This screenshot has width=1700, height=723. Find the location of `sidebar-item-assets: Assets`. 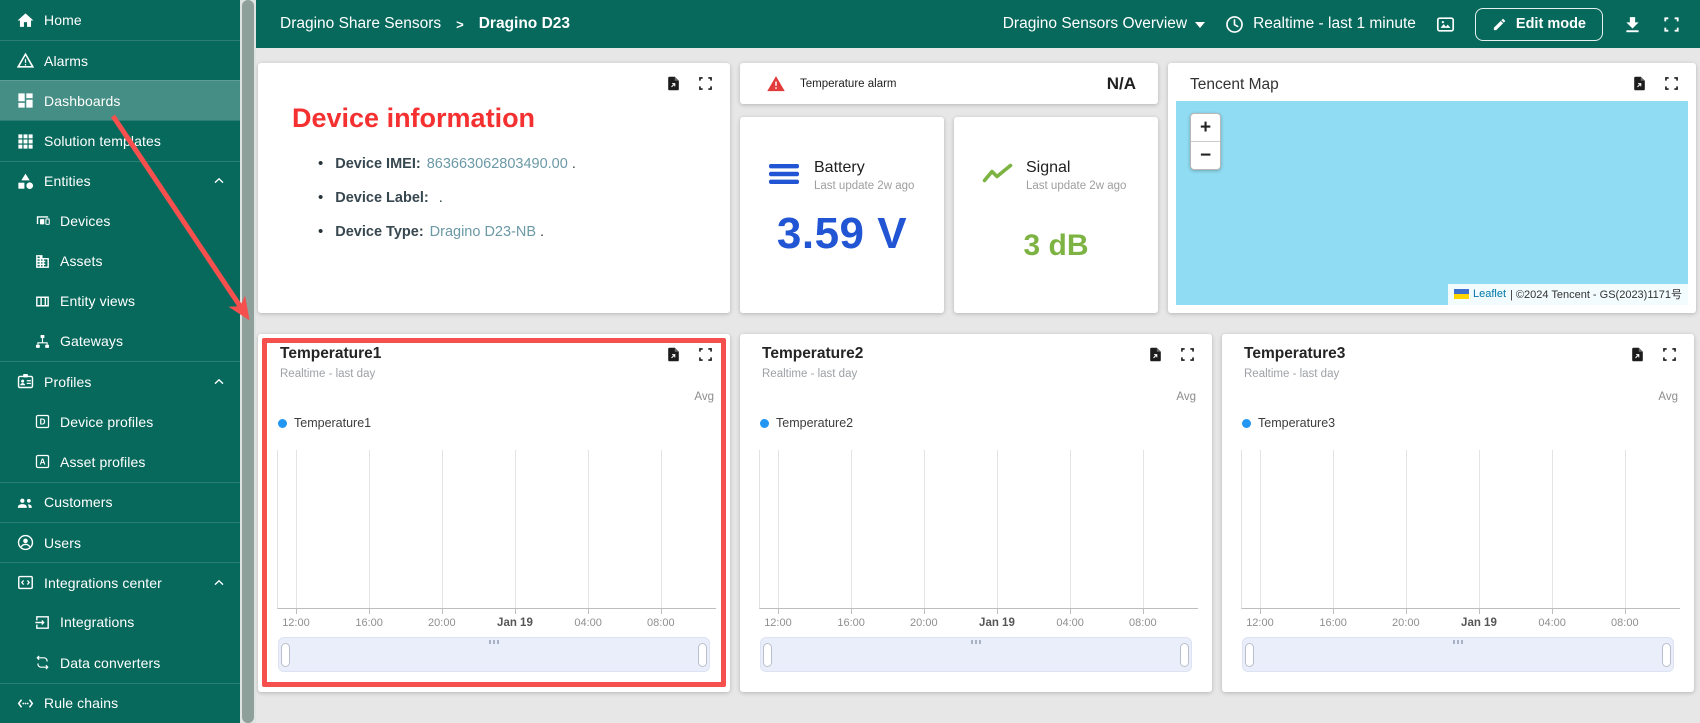

sidebar-item-assets: Assets is located at coordinates (120, 261).